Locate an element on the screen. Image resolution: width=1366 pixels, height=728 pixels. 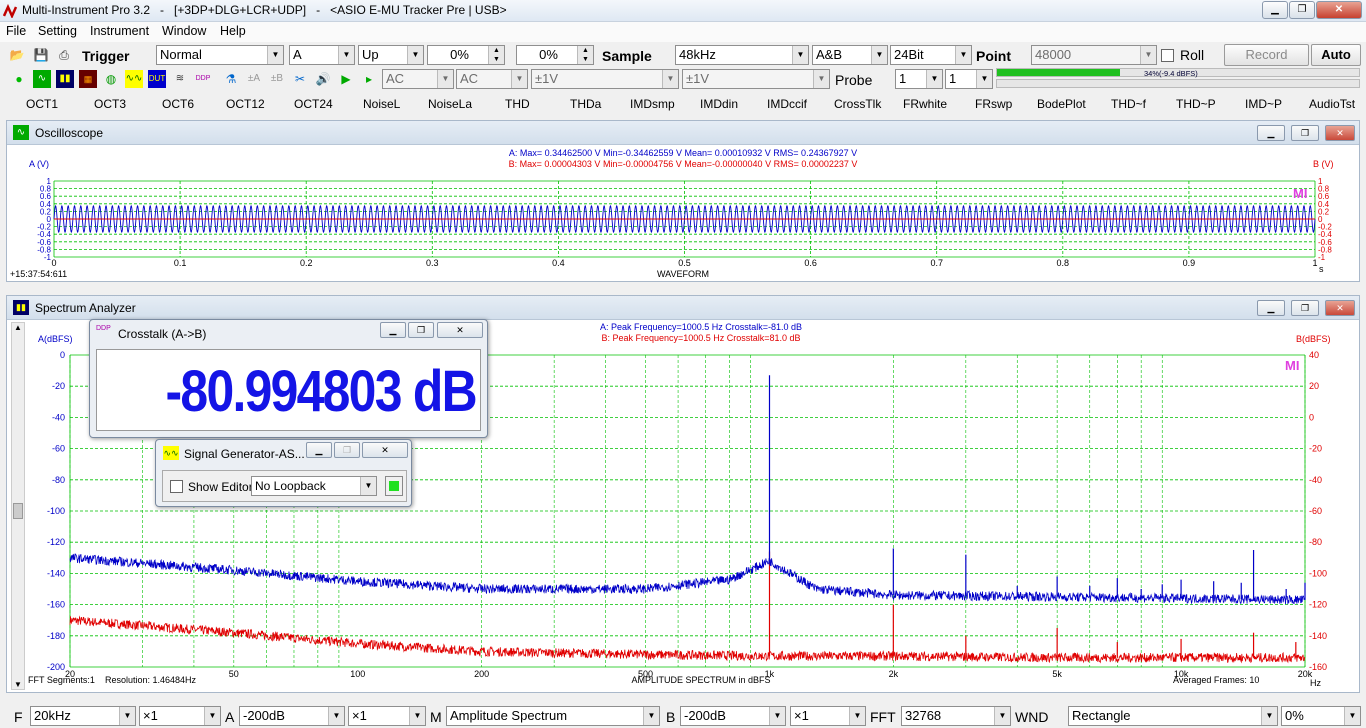
macro-button-oct6: OCT6 is located at coordinates (178, 104).